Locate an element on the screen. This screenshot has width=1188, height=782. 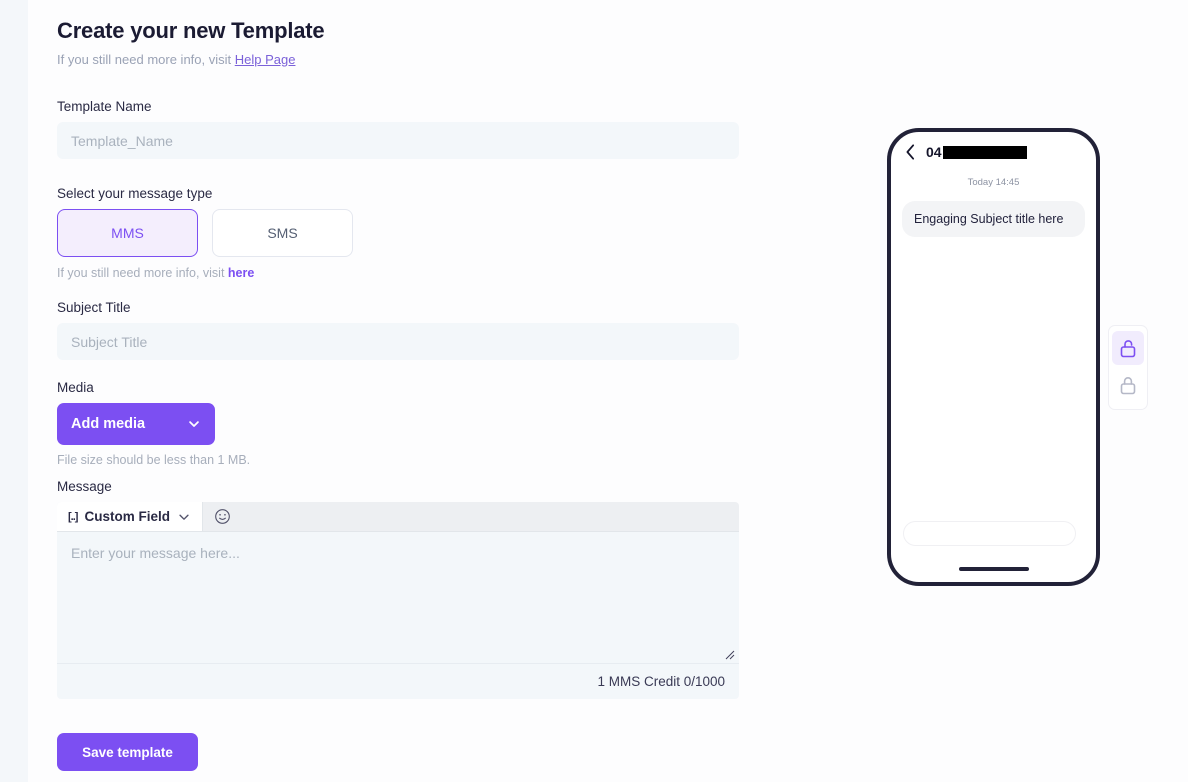
message-type-label: Select your message type is located at coordinates (135, 193).